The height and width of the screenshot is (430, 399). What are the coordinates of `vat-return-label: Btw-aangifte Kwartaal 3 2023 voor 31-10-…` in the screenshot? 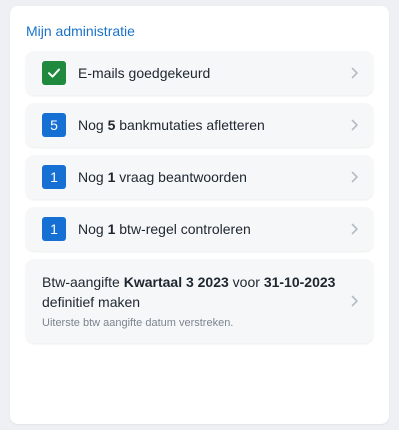 It's located at (189, 292).